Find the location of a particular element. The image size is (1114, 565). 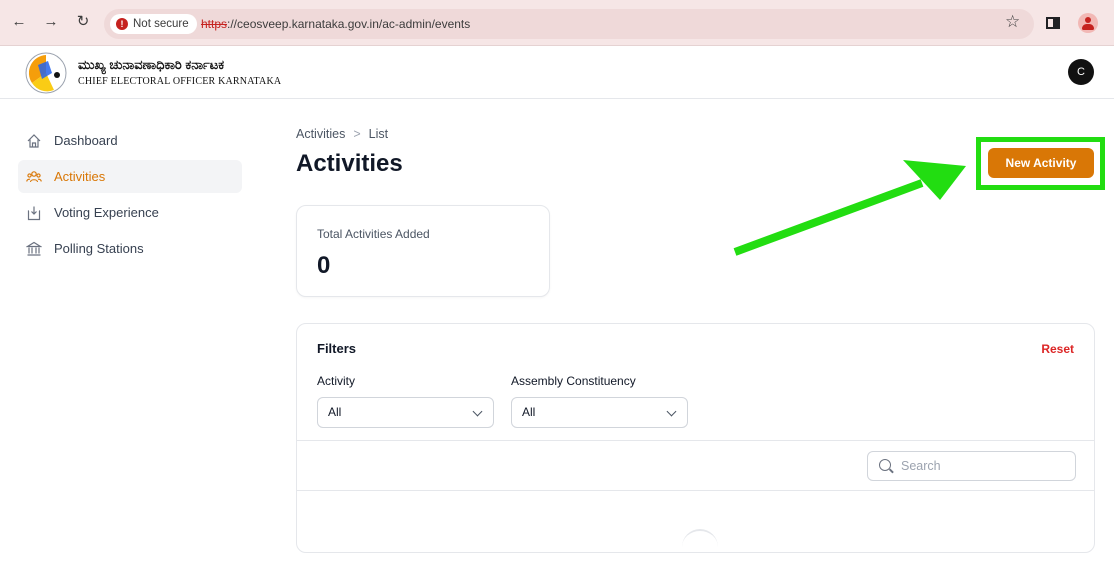

loading-spinner is located at coordinates (700, 547).